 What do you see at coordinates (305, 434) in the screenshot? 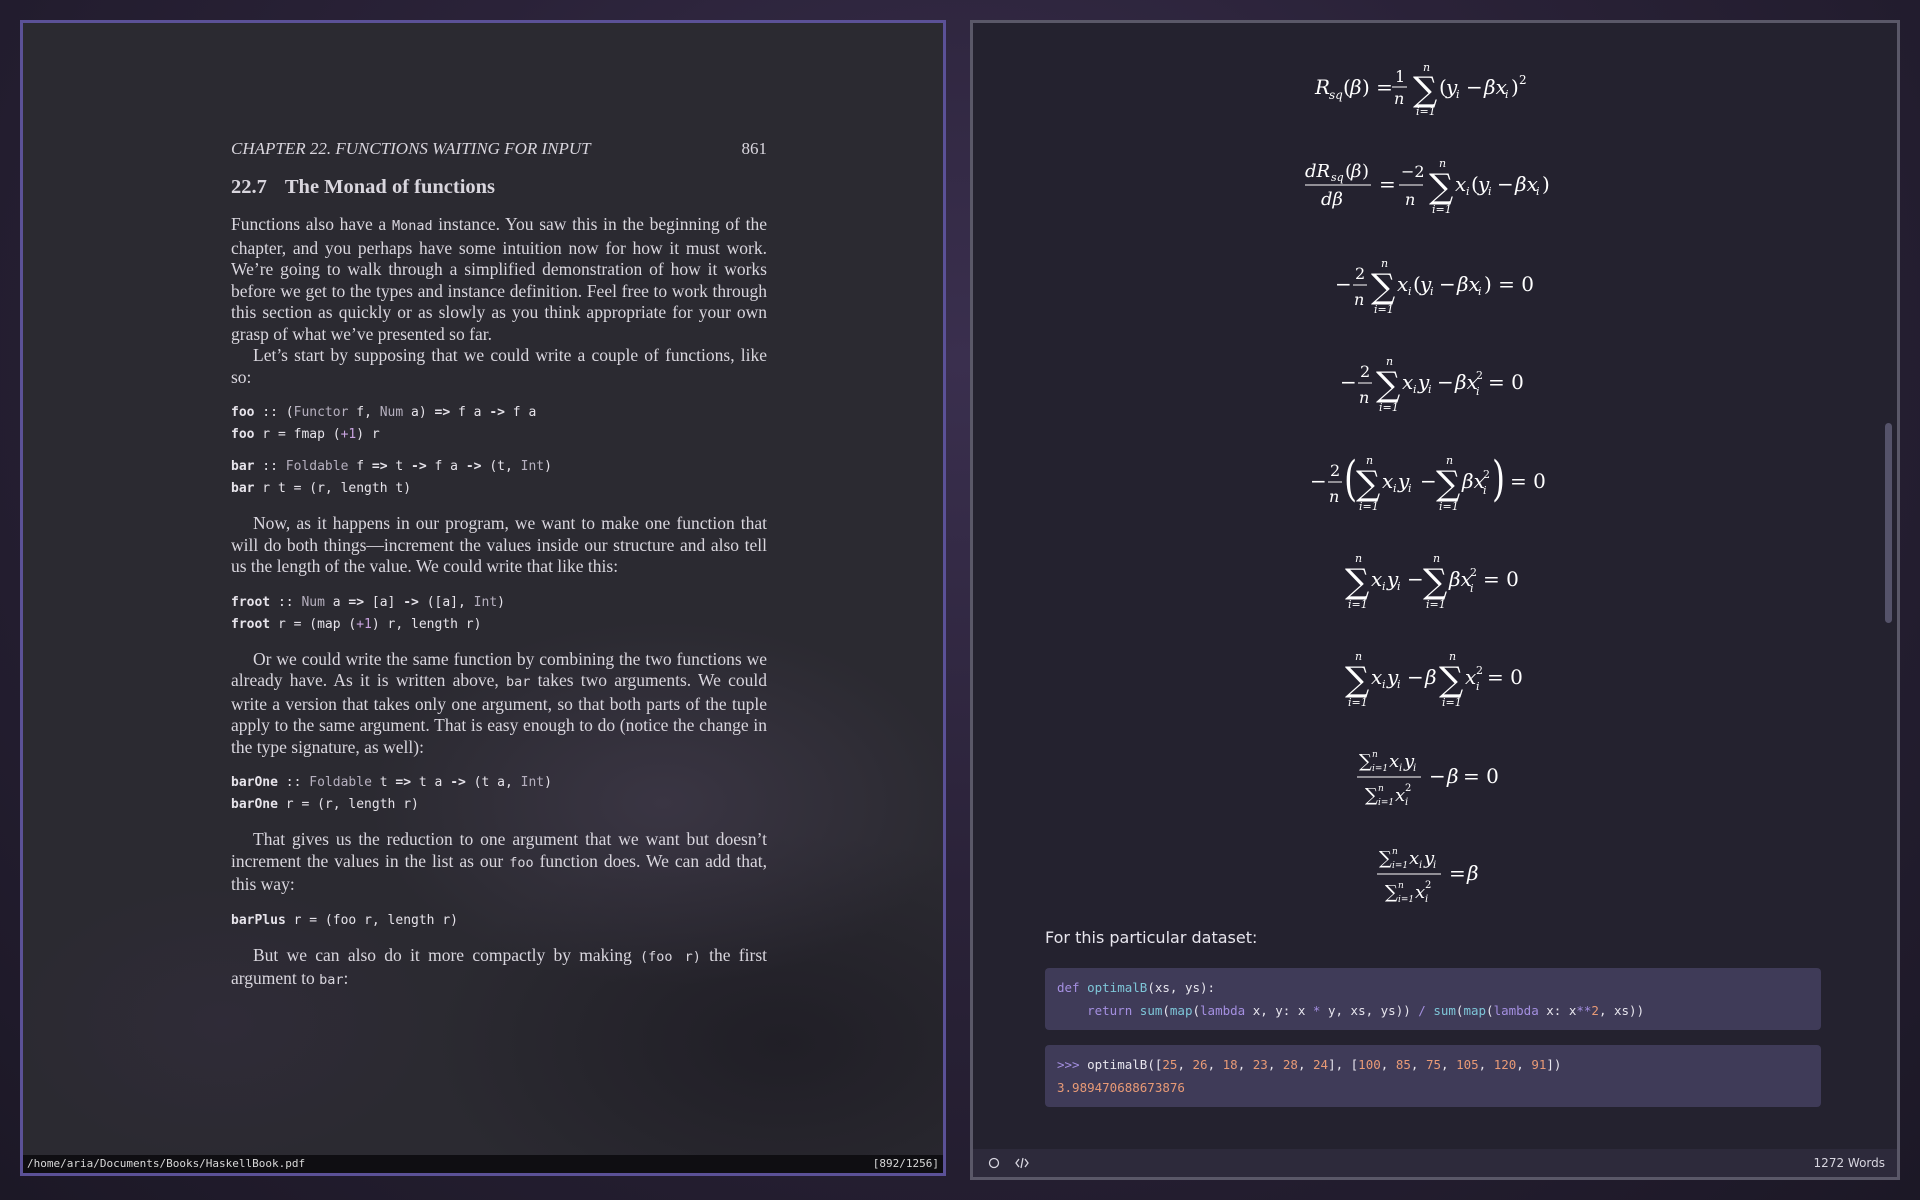
I see `code-line: foo r = fmap (+1) r` at bounding box center [305, 434].